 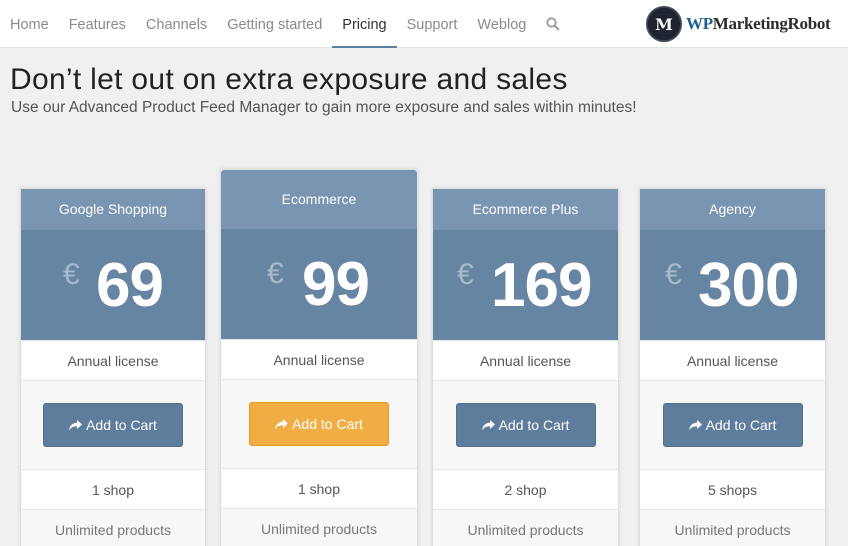 I want to click on search-button, so click(x=553, y=24).